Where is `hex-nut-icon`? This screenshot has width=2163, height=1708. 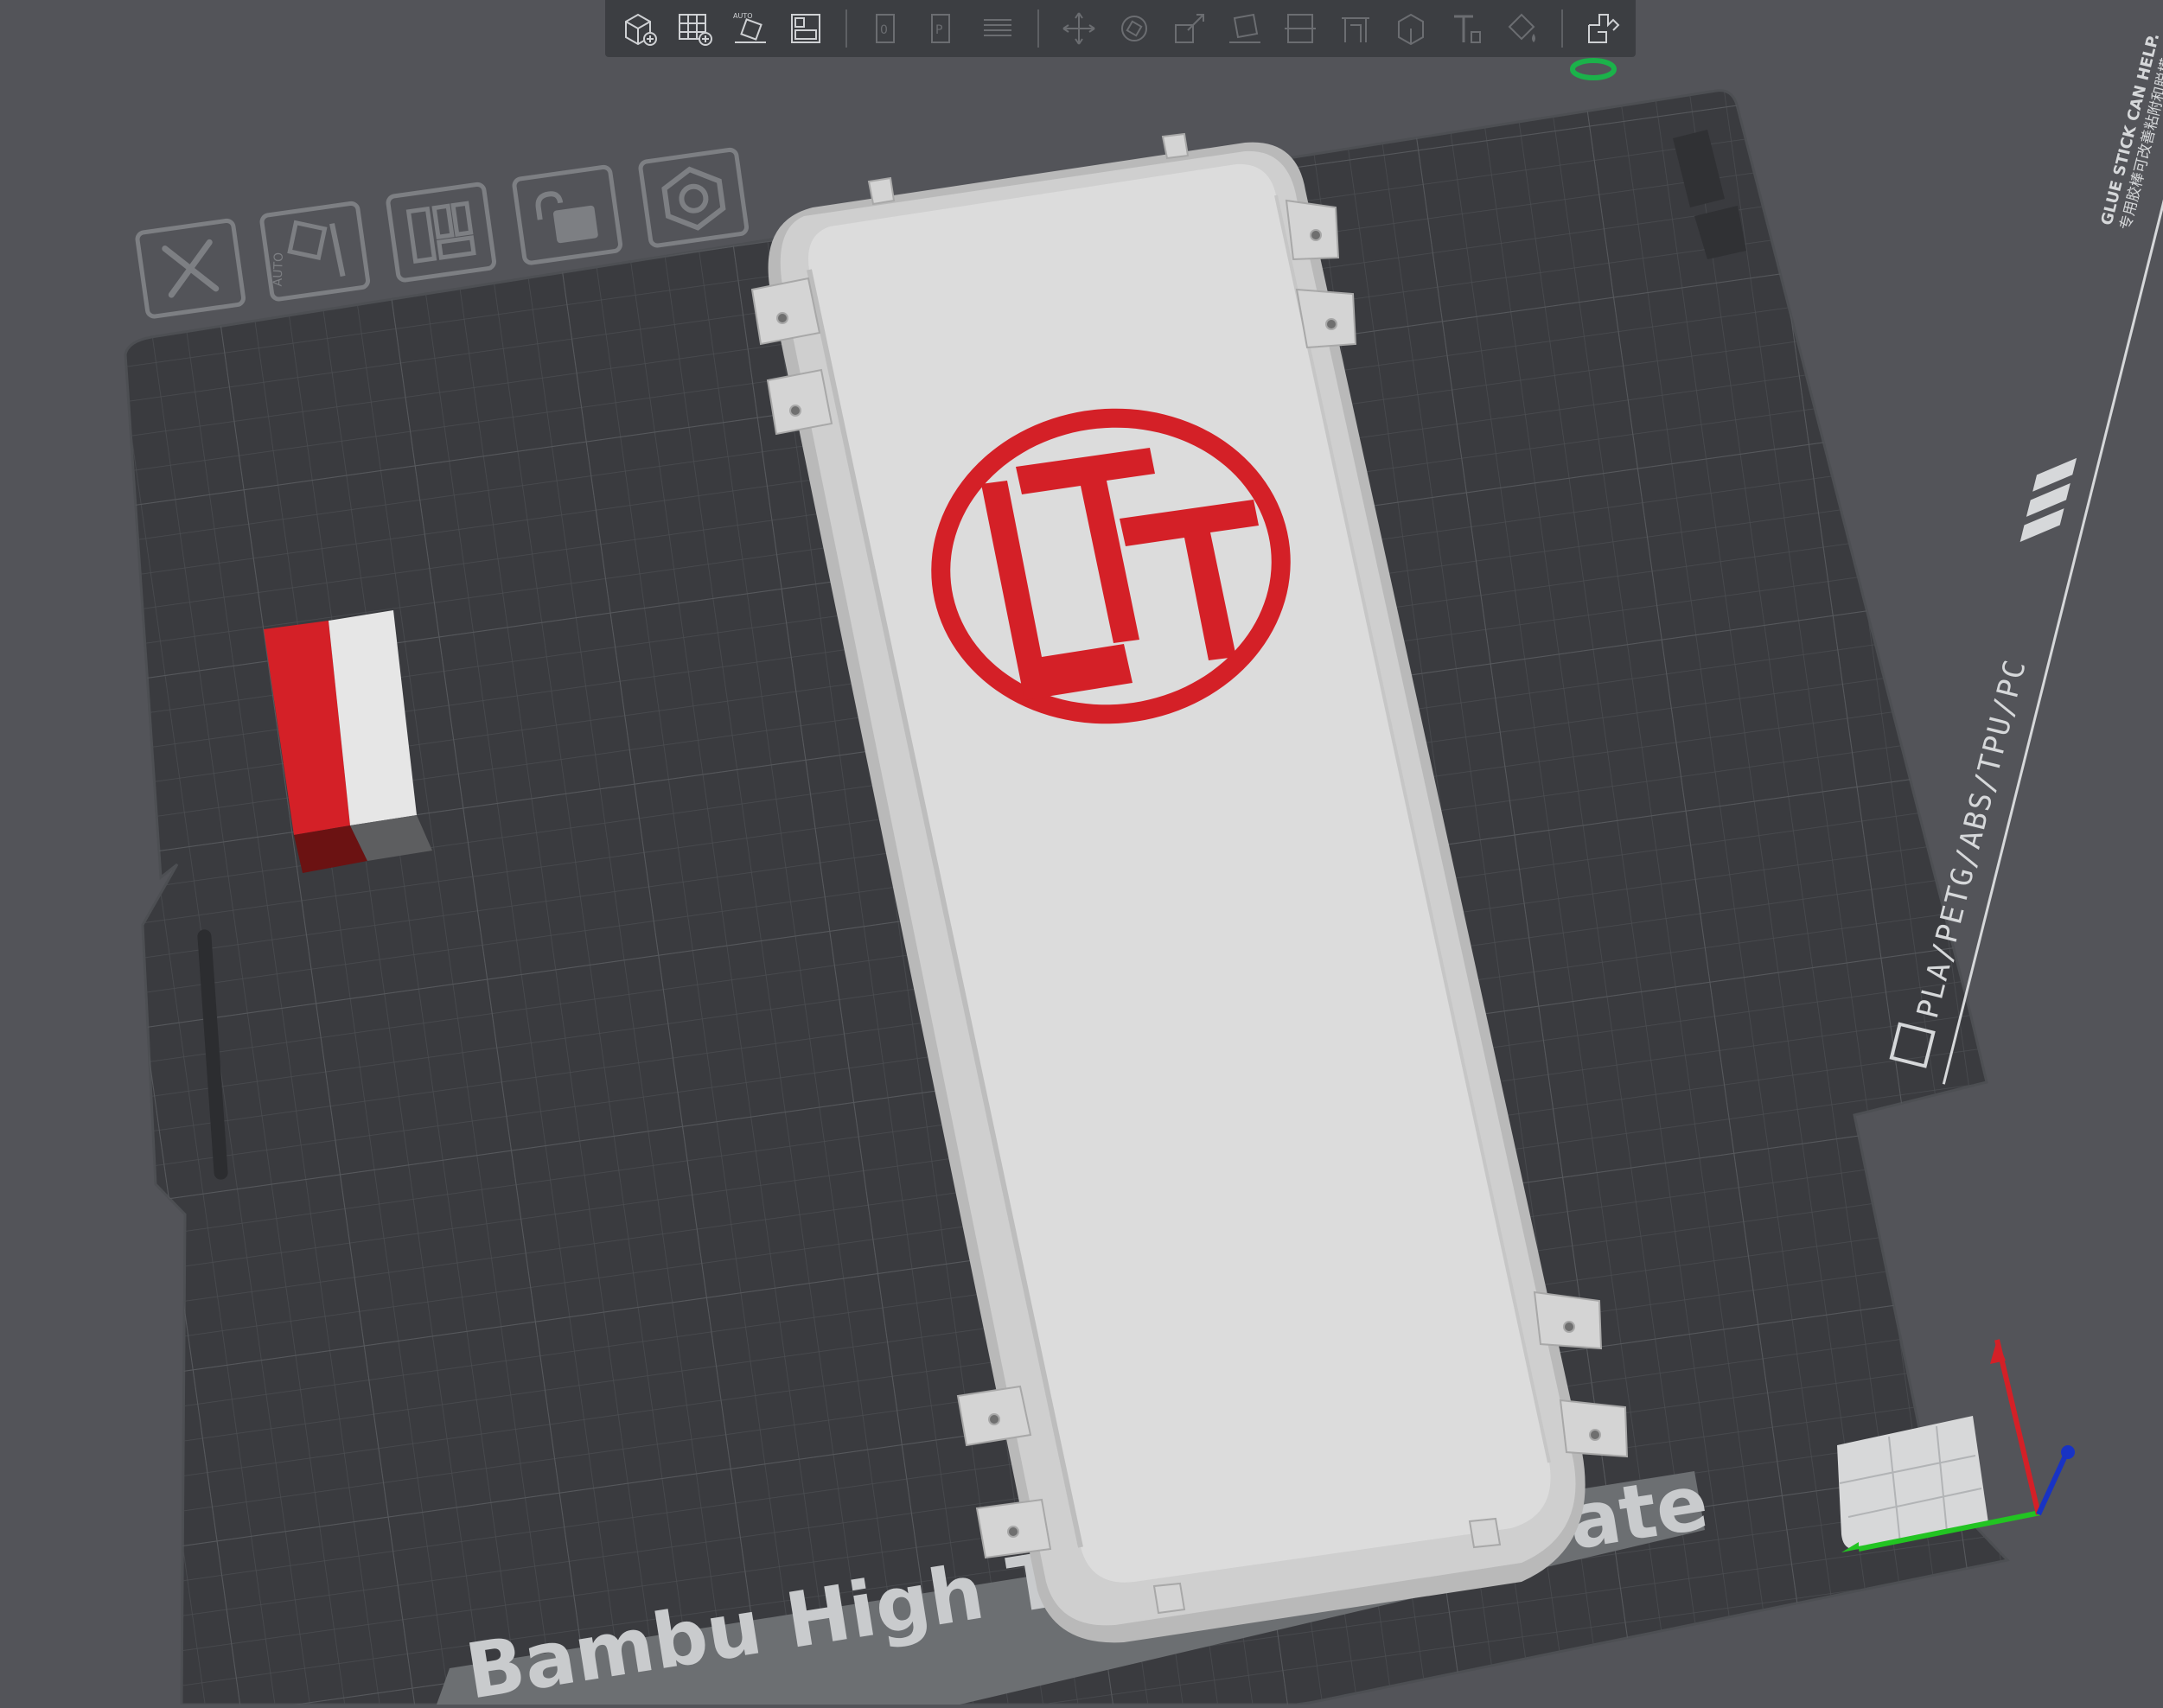 hex-nut-icon is located at coordinates (693, 198).